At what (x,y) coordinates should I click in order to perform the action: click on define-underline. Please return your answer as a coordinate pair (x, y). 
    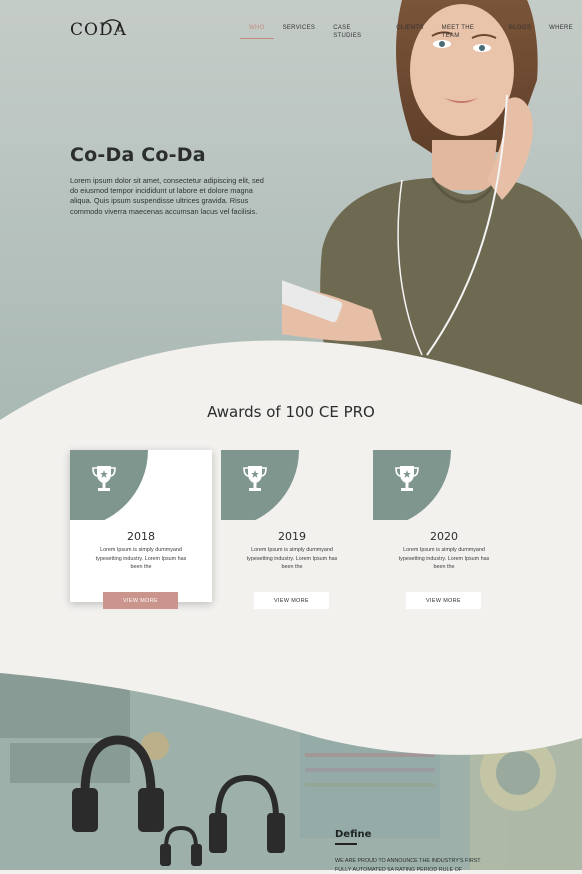
    Looking at the image, I should click on (346, 844).